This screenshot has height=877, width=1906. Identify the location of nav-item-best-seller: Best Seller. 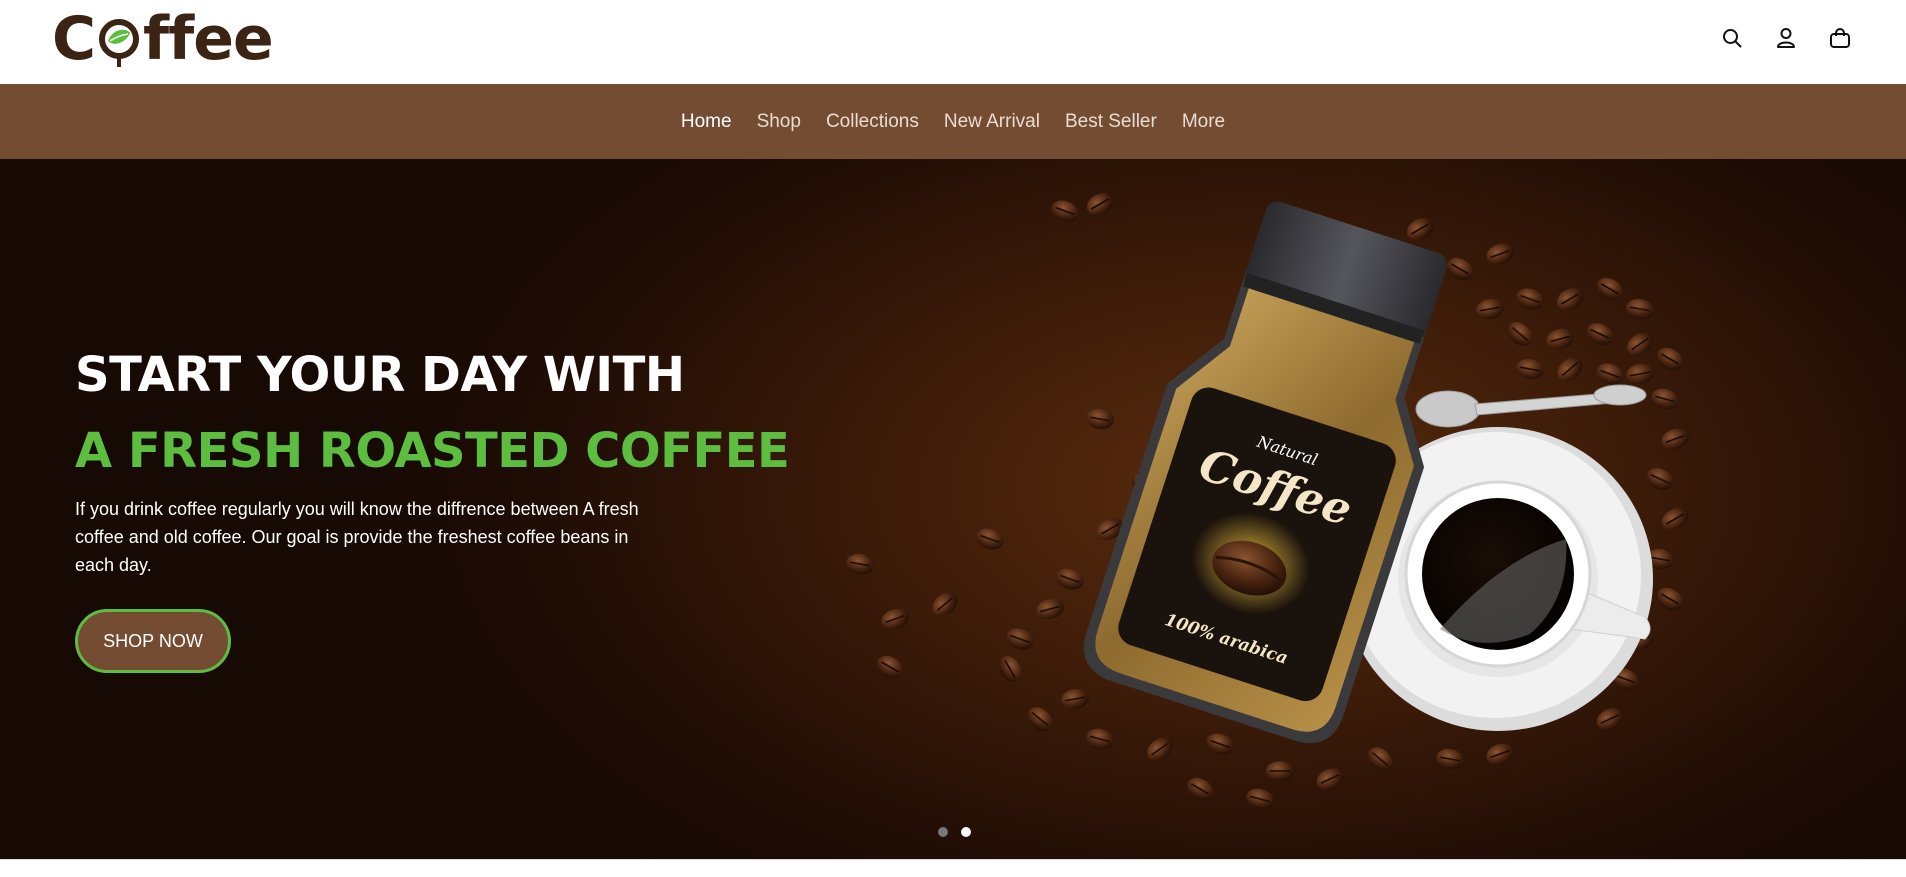
(1111, 122).